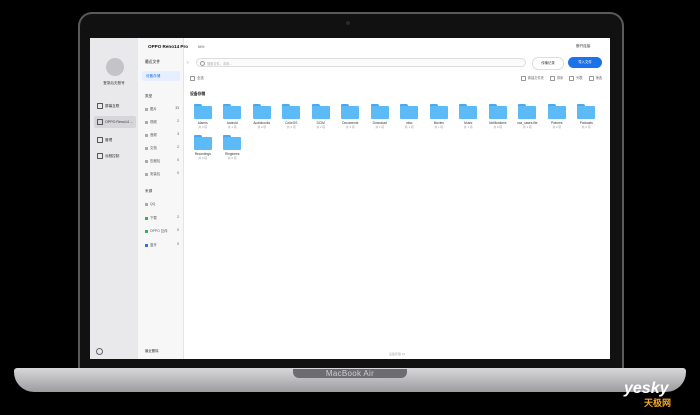 The image size is (700, 415). I want to click on folder-item: Notifications 共 0 项, so click(498, 116).